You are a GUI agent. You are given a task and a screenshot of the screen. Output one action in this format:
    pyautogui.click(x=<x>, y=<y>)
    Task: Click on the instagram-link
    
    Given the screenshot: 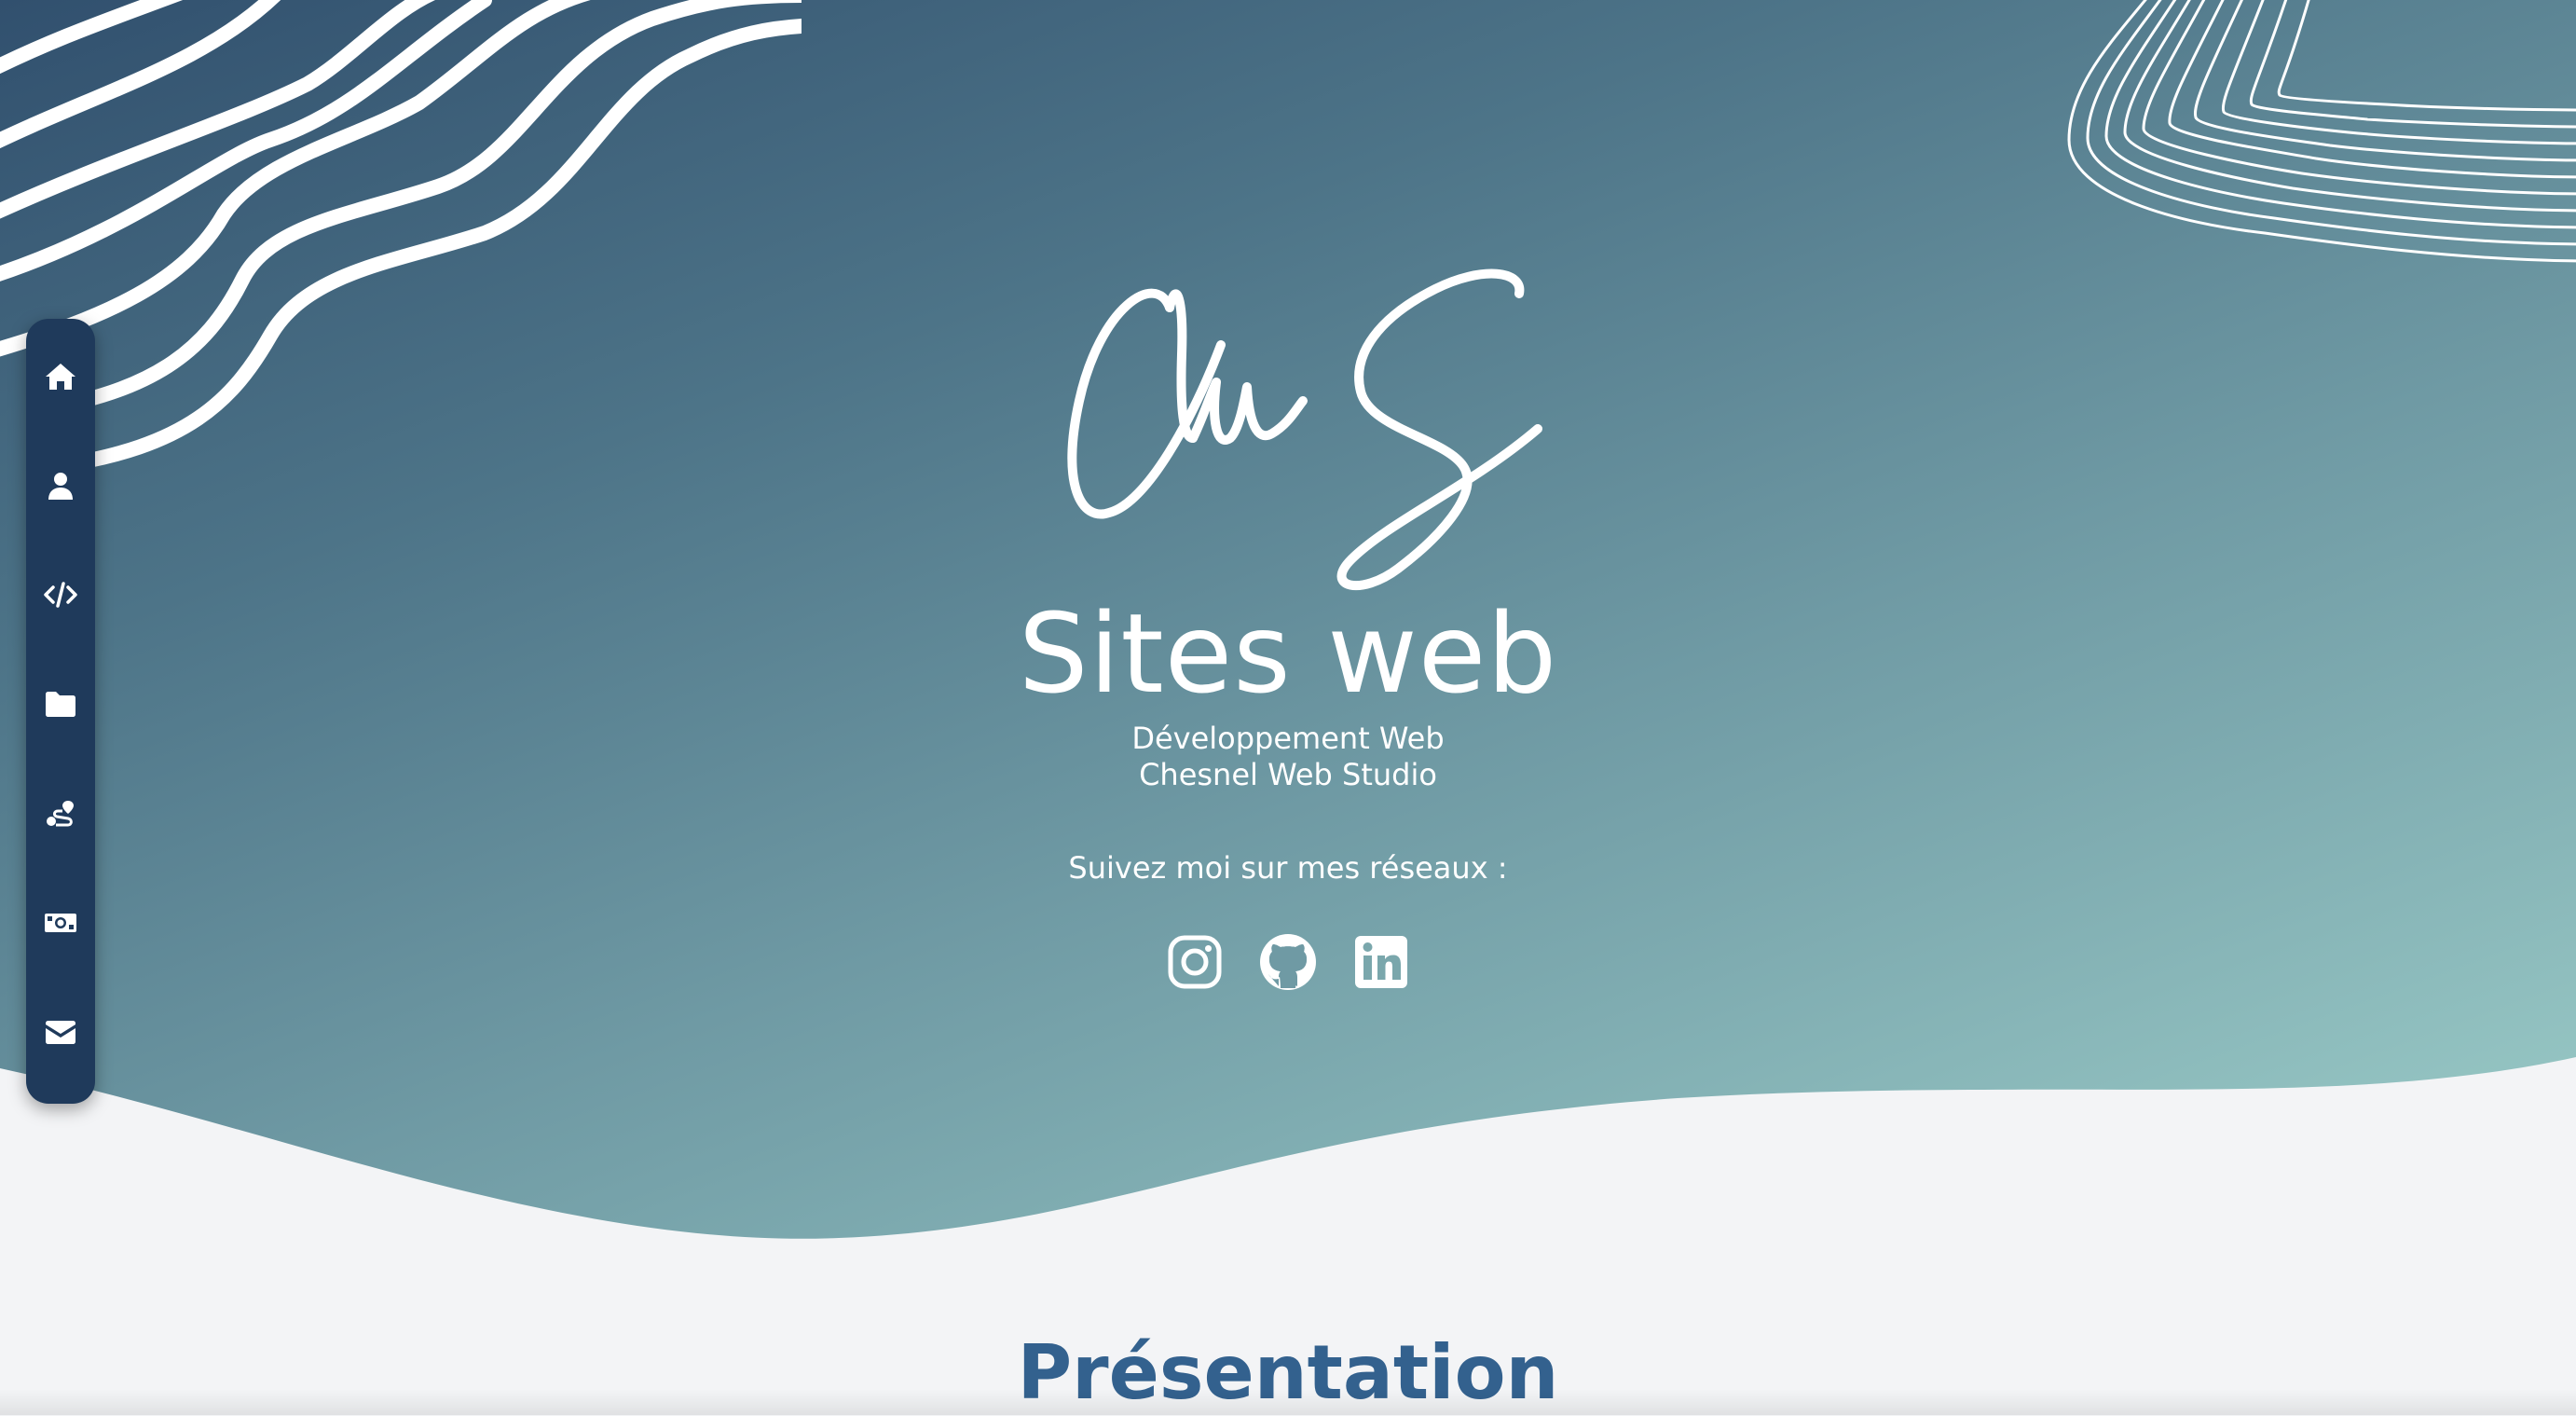 What is the action you would take?
    pyautogui.click(x=1195, y=962)
    